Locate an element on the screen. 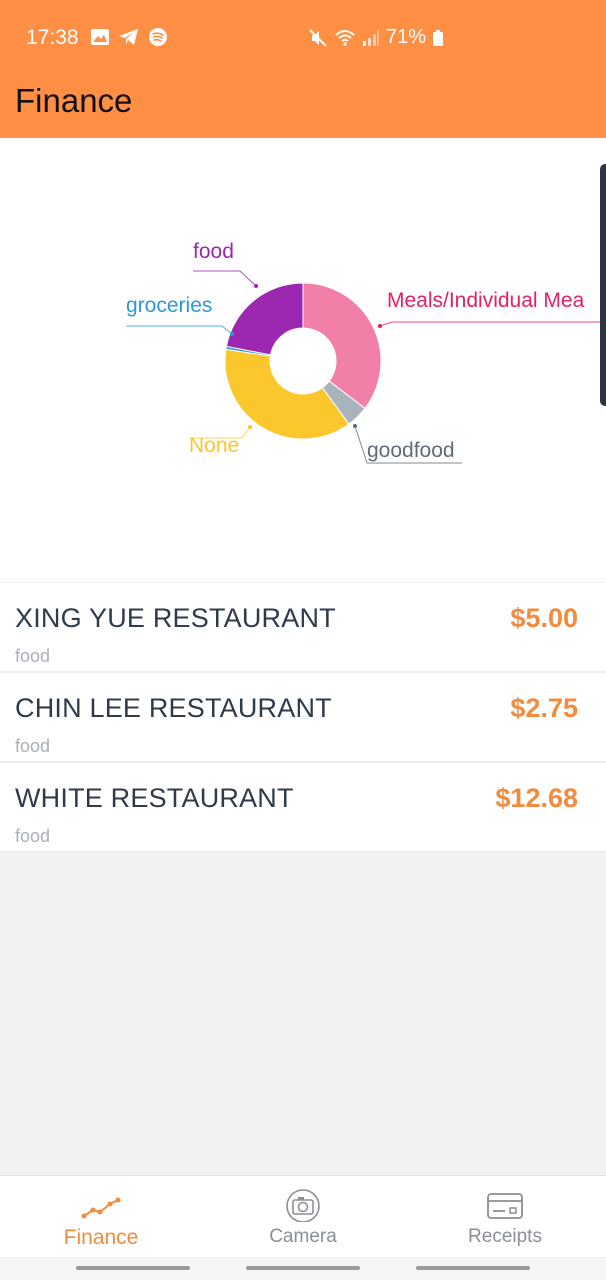 The width and height of the screenshot is (606, 1280). transaction-amount: $2.75 is located at coordinates (544, 708).